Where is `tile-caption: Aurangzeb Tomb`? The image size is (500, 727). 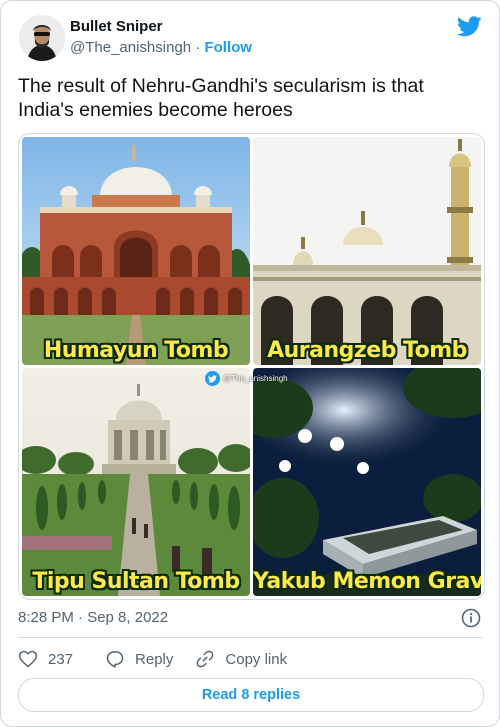 tile-caption: Aurangzeb Tomb is located at coordinates (367, 350).